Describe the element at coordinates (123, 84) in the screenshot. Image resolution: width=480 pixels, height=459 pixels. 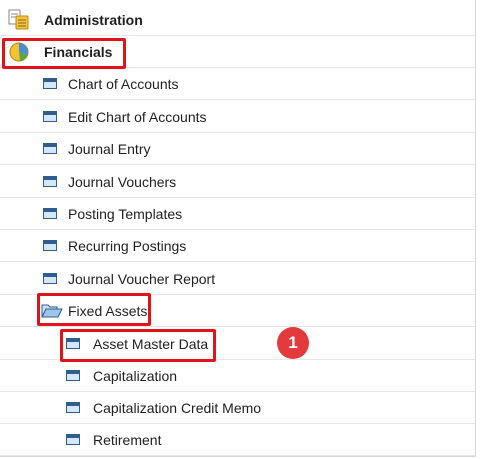
I see `tree-item-label: Chart of Accounts` at that location.